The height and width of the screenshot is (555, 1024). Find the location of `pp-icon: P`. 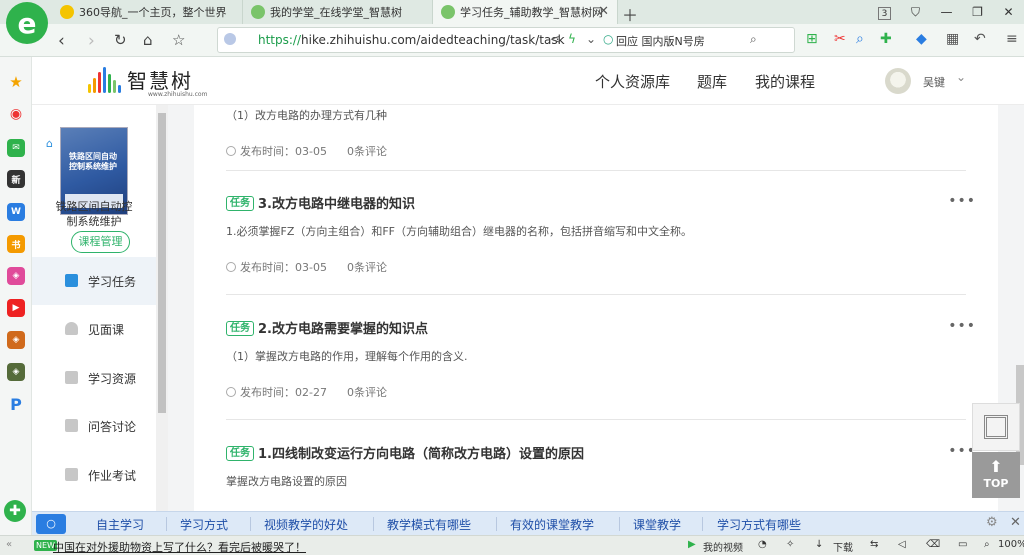

pp-icon: P is located at coordinates (16, 404).